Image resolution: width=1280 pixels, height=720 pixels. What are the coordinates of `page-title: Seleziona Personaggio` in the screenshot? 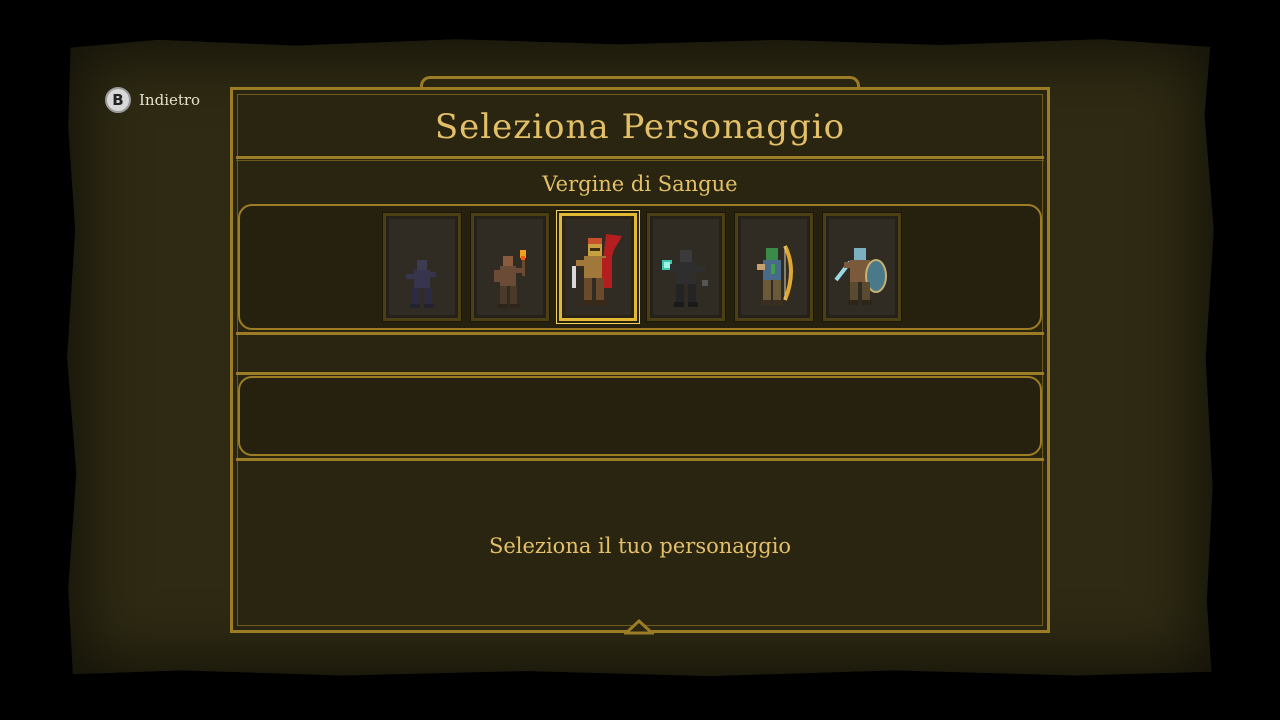 It's located at (640, 127).